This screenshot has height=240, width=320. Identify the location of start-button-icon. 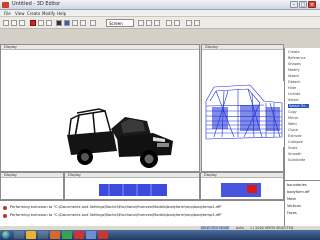
(6, 235).